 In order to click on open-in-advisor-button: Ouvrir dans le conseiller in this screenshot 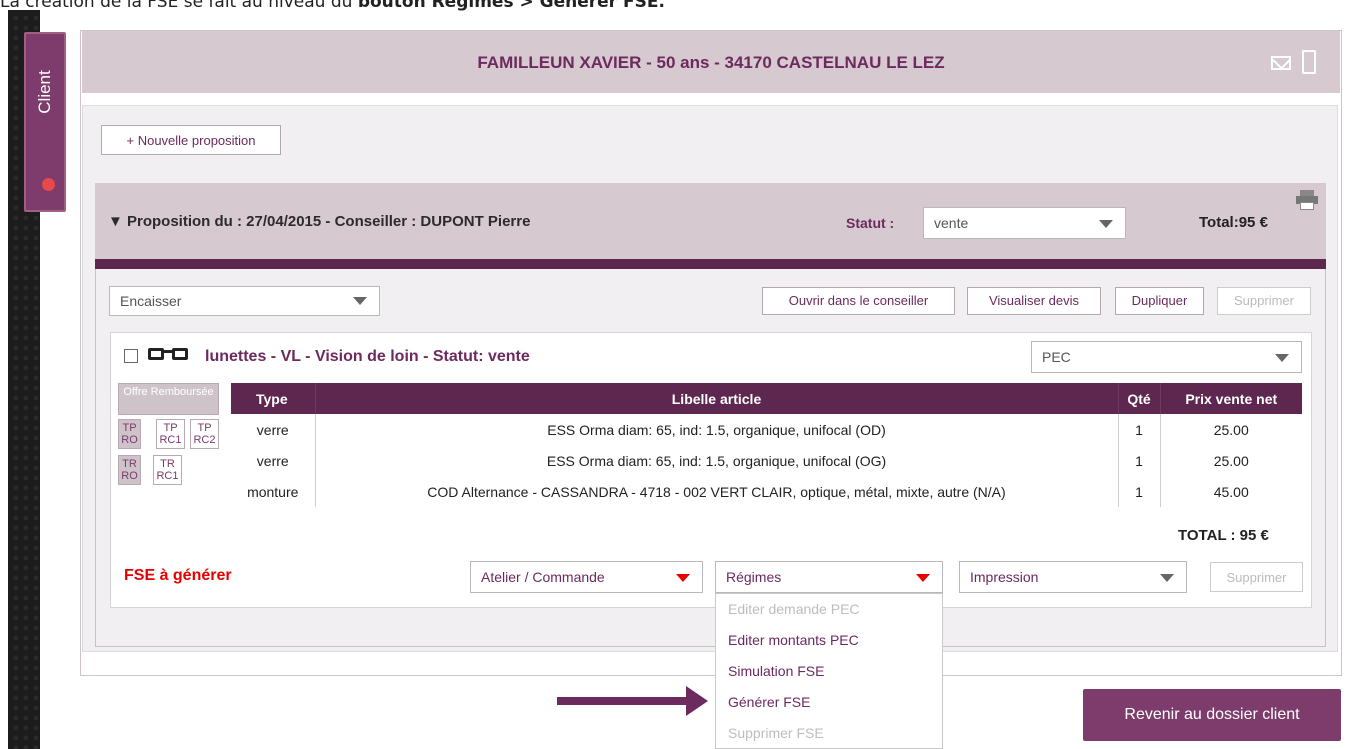, I will do `click(858, 301)`.